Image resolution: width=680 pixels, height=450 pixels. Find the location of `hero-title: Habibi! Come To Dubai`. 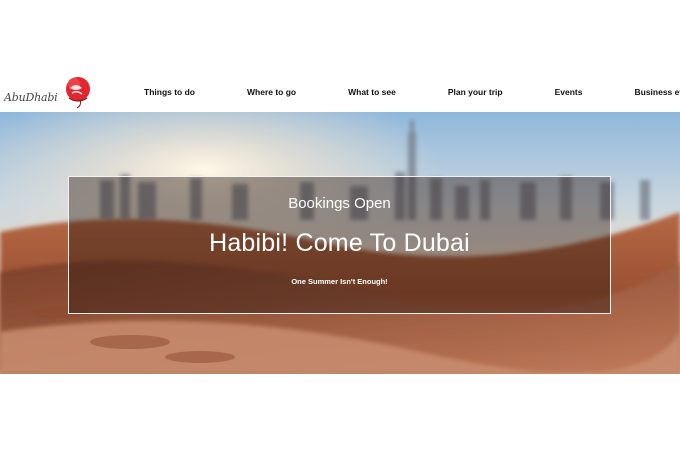

hero-title: Habibi! Come To Dubai is located at coordinates (339, 243).